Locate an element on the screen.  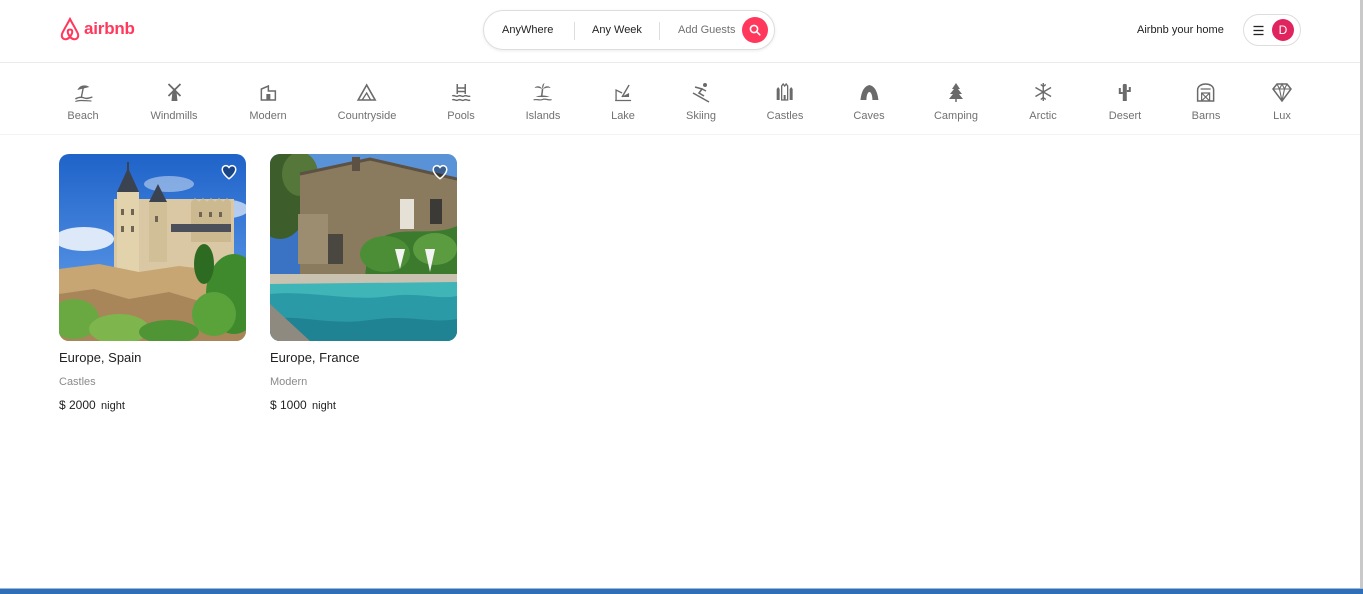
category-lake: Lake is located at coordinates (623, 101).